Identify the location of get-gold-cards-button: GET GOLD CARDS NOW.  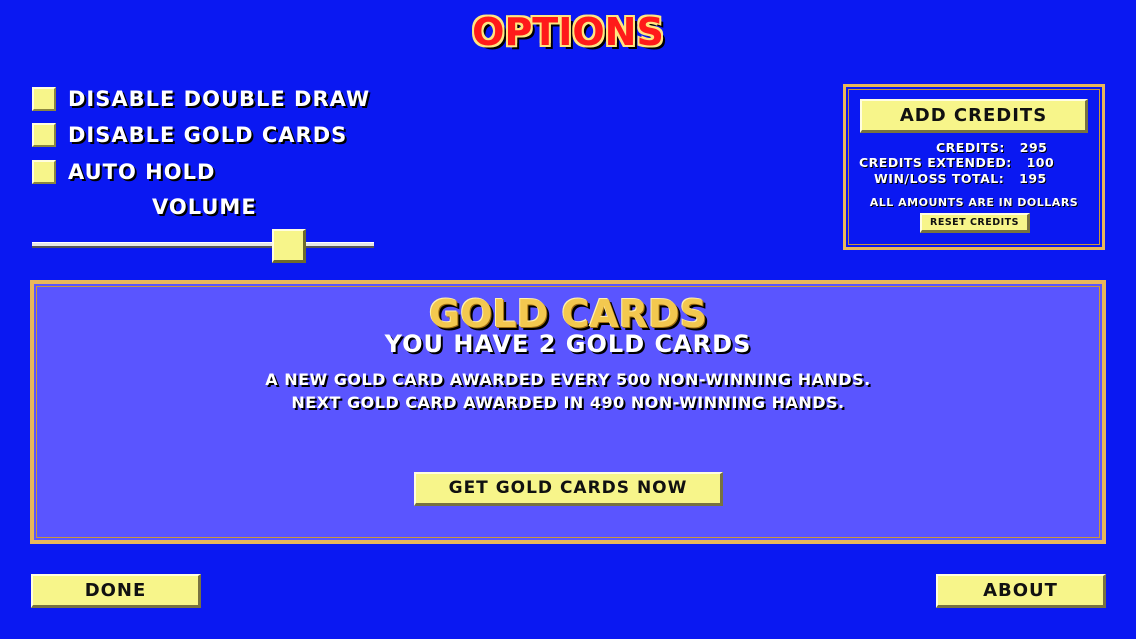
(568, 489).